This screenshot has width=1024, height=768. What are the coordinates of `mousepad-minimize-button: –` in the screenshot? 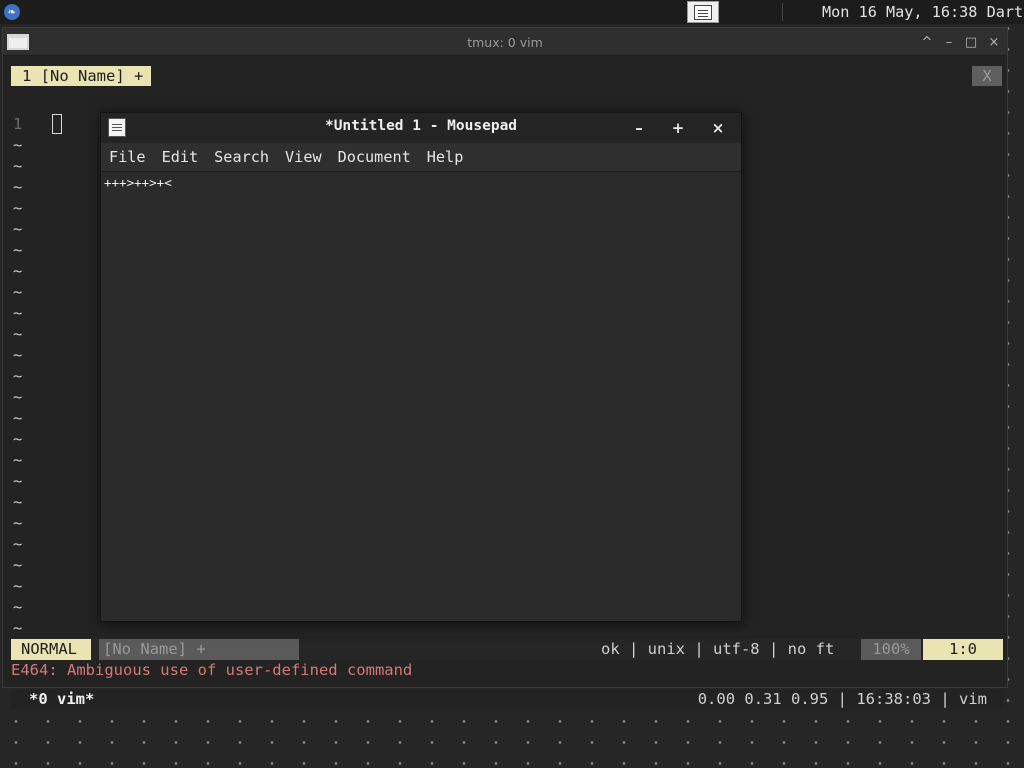 It's located at (639, 128).